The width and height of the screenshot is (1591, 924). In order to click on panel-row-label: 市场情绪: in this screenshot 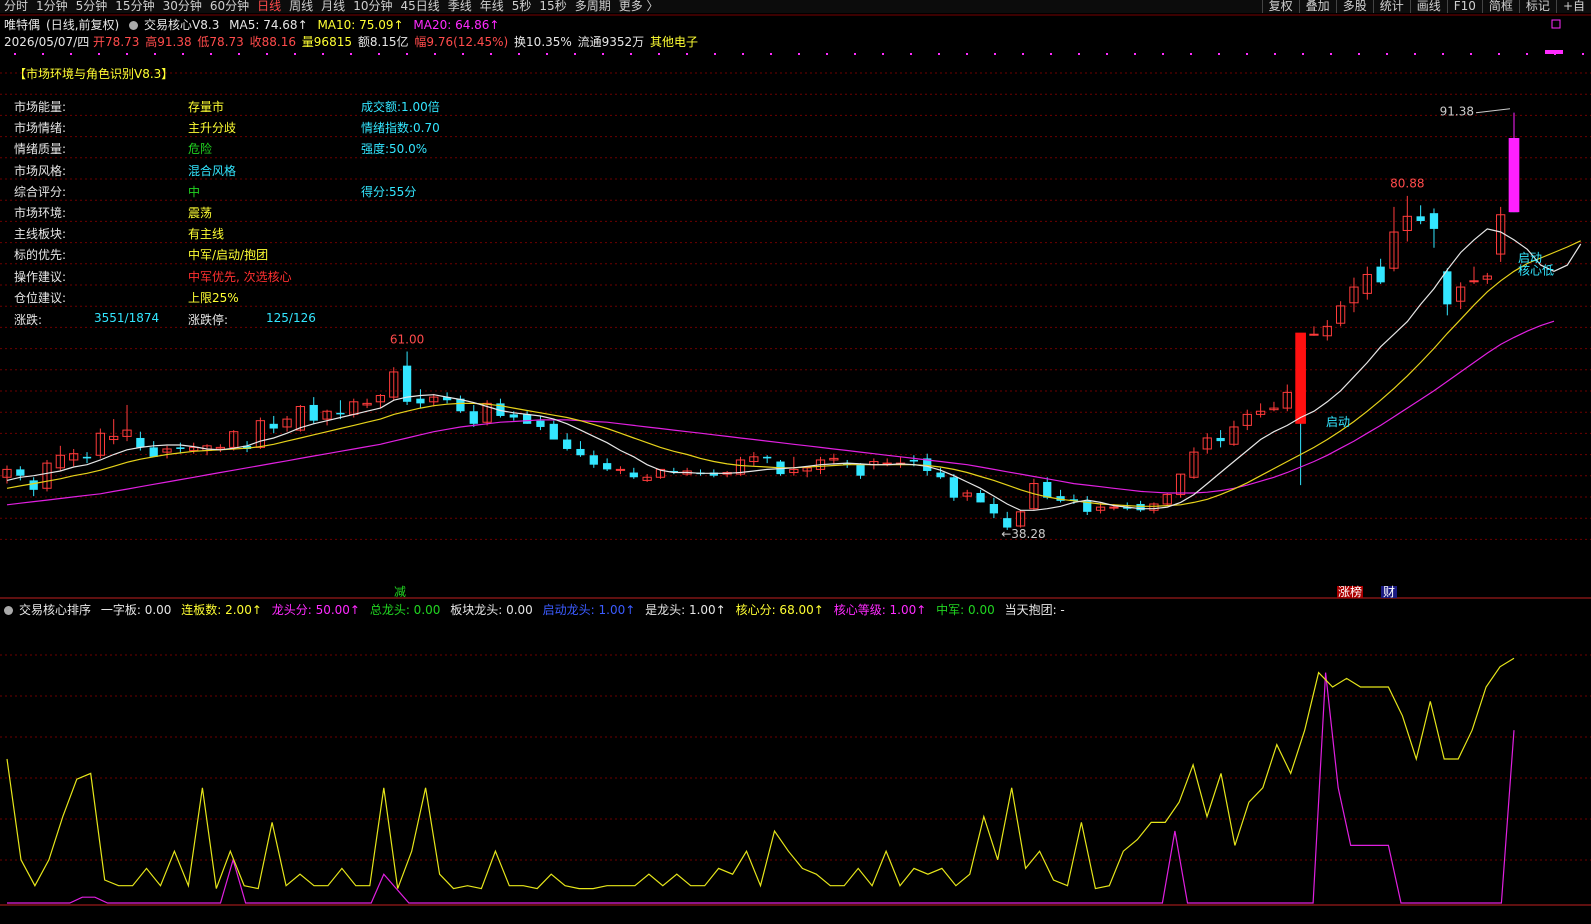, I will do `click(40, 128)`.